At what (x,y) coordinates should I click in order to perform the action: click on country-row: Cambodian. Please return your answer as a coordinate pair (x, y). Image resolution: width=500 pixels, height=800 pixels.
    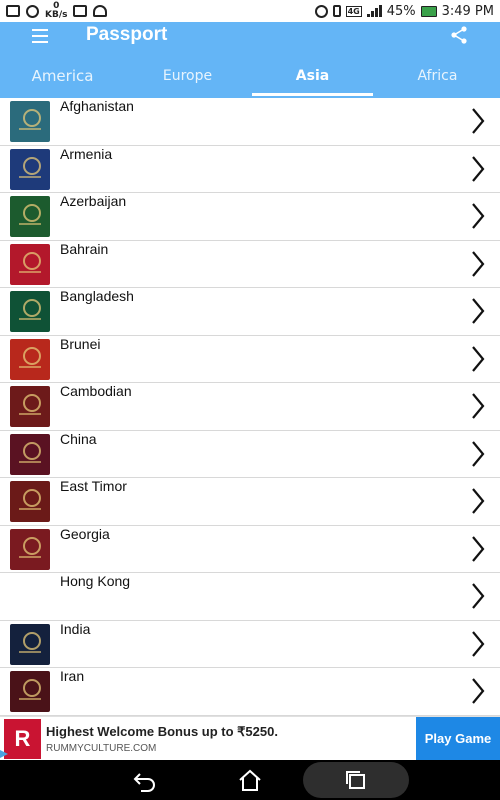
    Looking at the image, I should click on (250, 407).